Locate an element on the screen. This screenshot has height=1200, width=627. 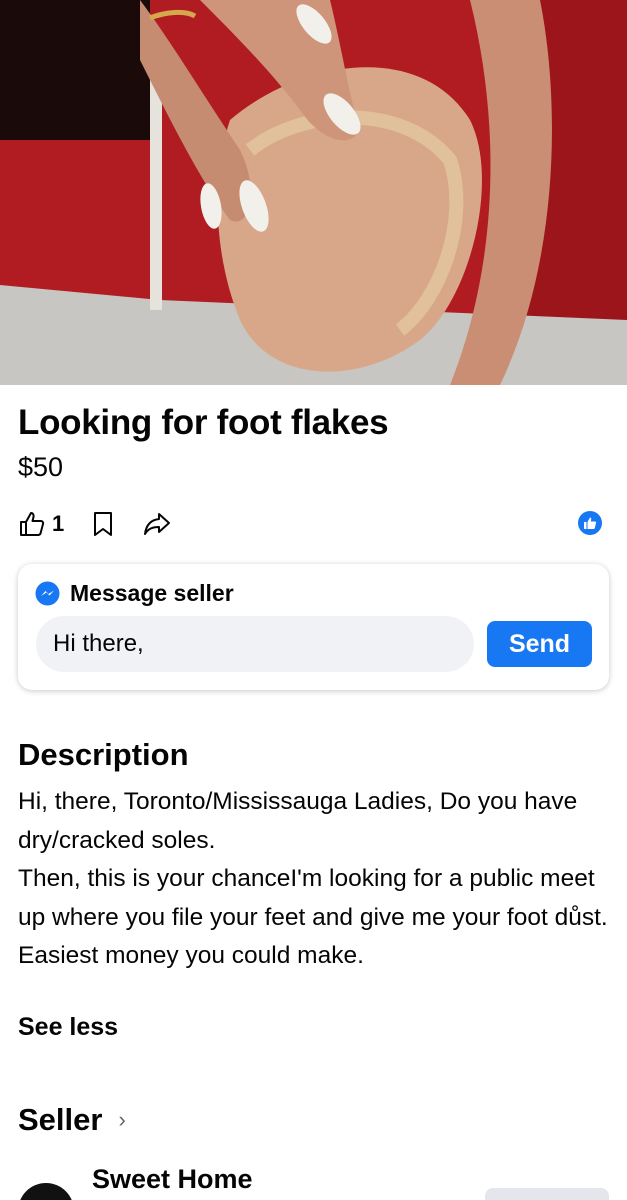
like-count: 1 is located at coordinates (58, 523).